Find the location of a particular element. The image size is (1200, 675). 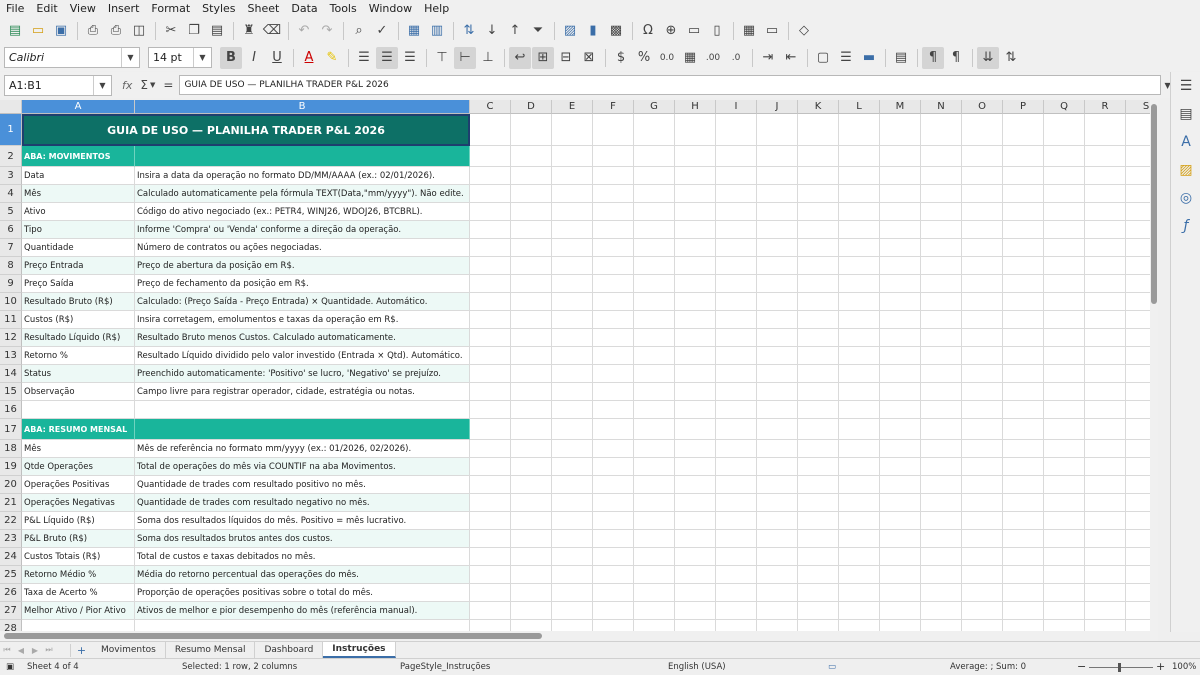

row-header: 27 is located at coordinates (11, 611).